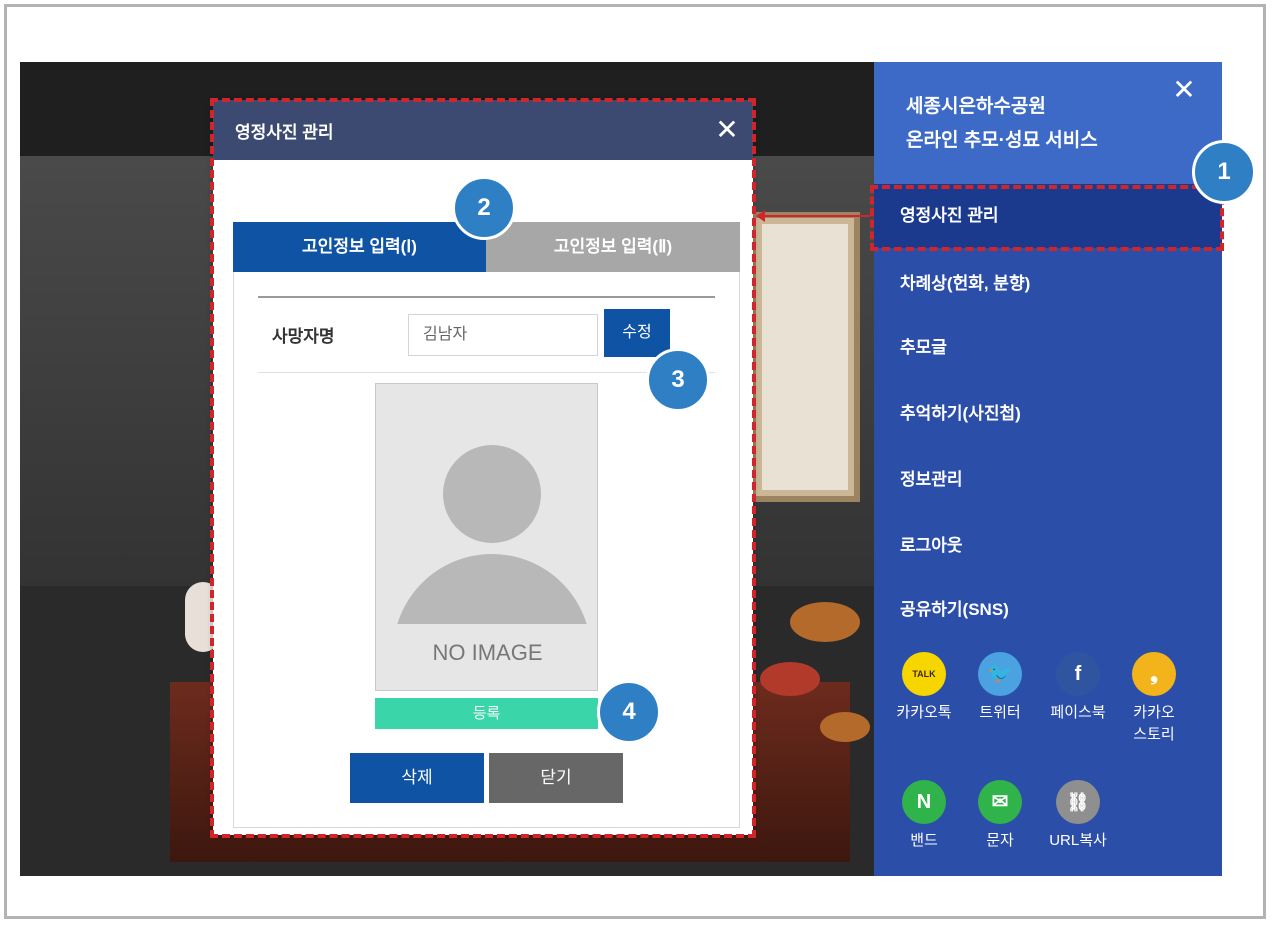 Image resolution: width=1272 pixels, height=925 pixels. I want to click on facebook-icon: f, so click(1078, 674).